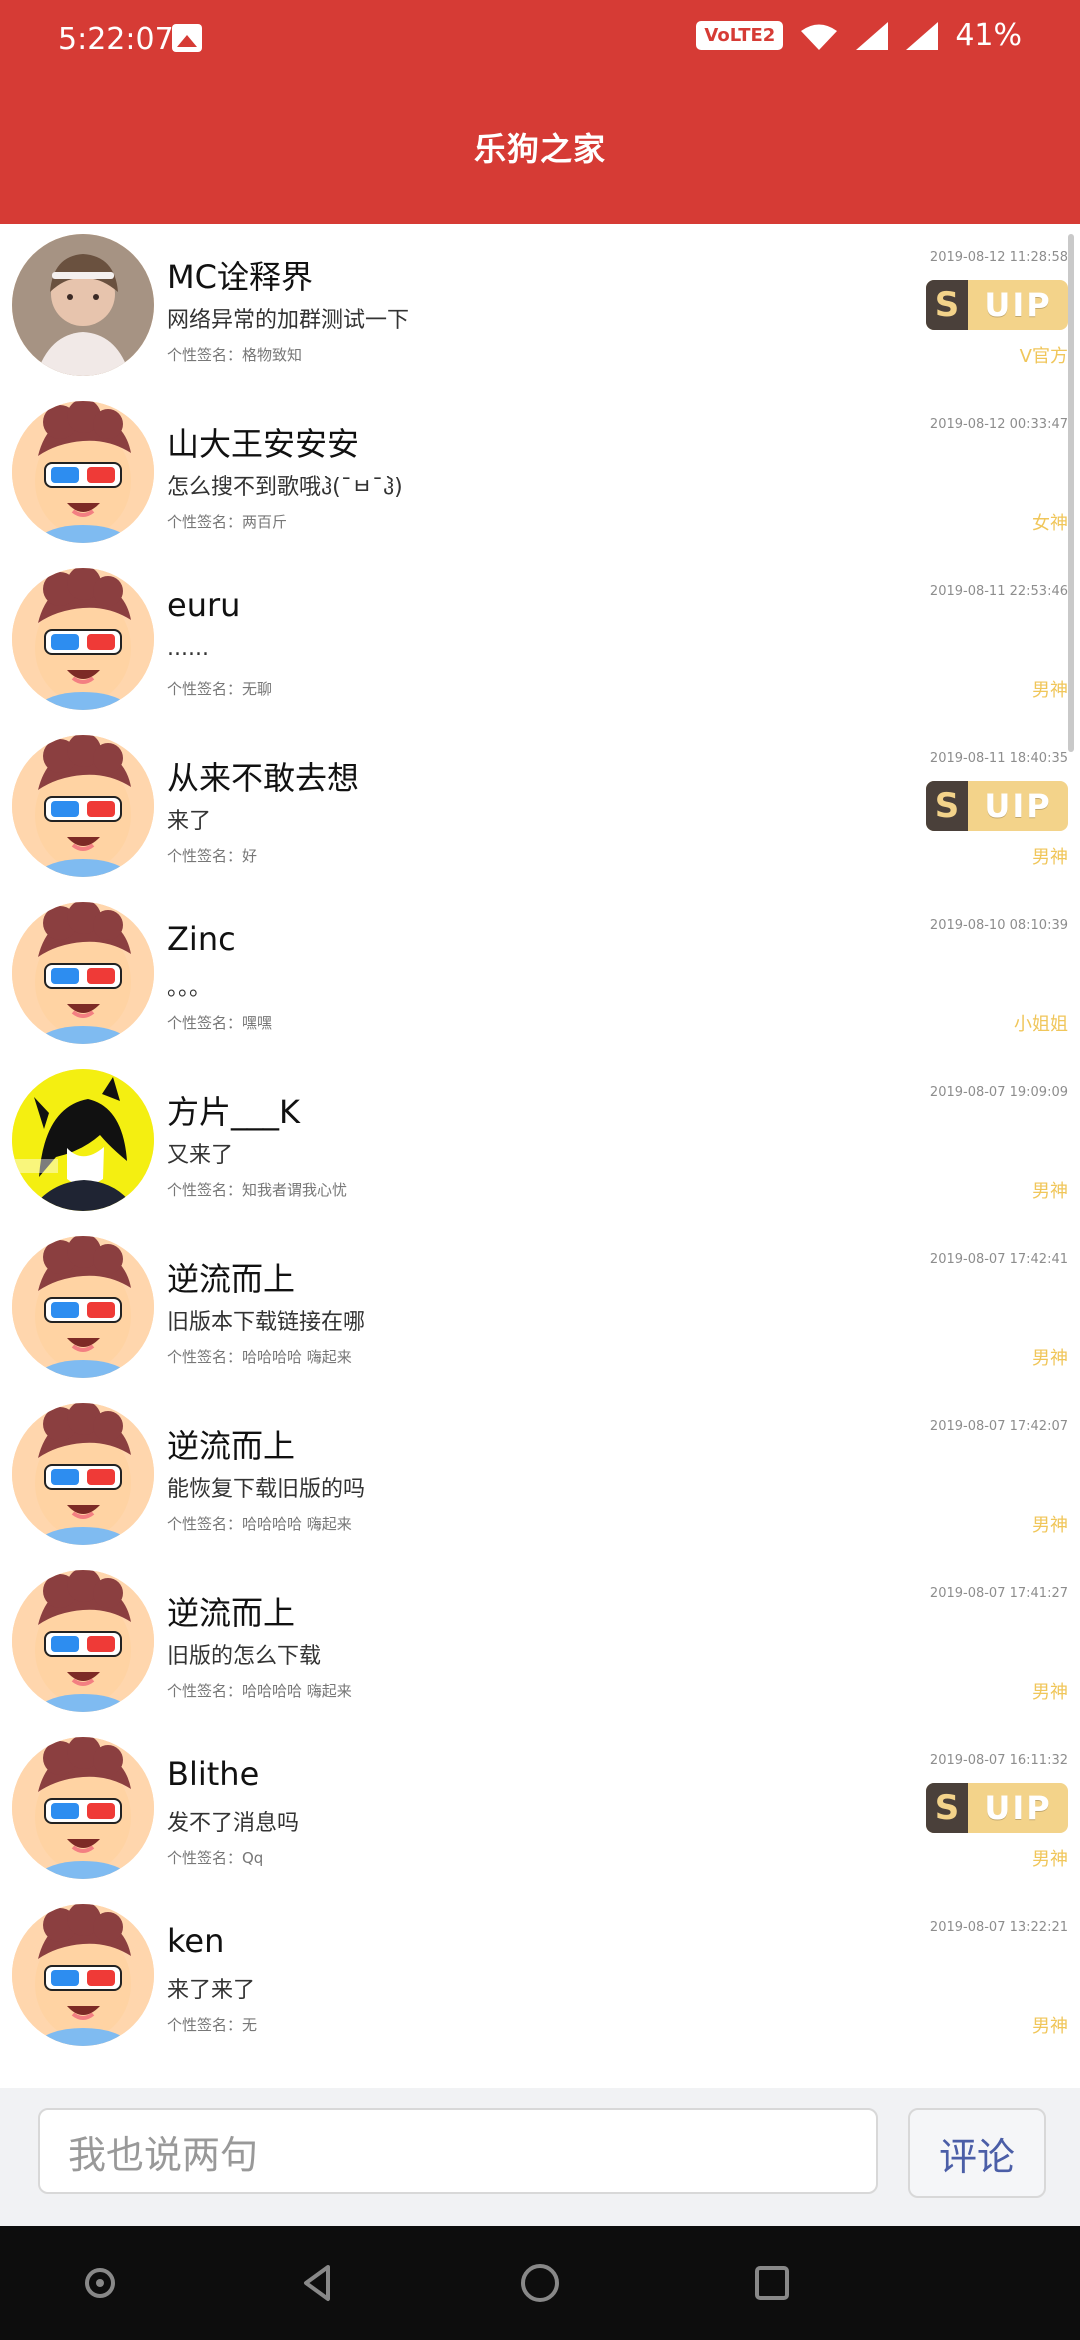  I want to click on commenter-name: 从来不敢去想, so click(263, 778).